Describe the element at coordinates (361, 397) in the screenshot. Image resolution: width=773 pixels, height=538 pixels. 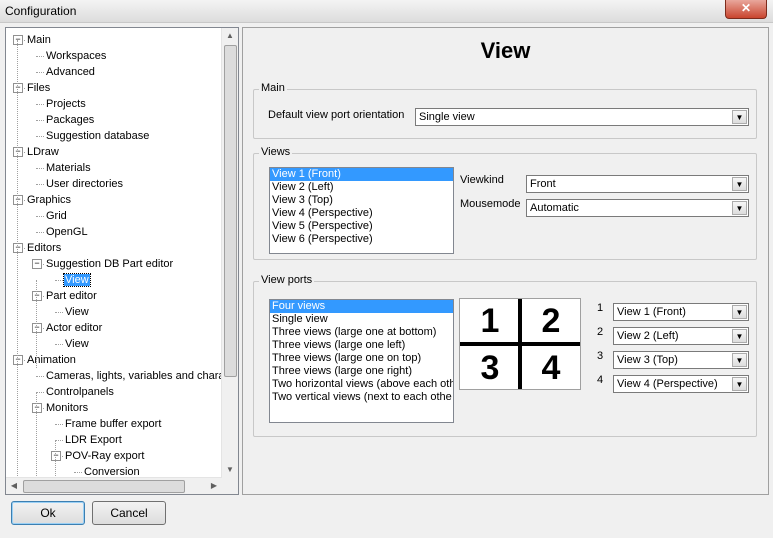
I see `viewport-layout-item: Two vertical views (next to each othe` at that location.